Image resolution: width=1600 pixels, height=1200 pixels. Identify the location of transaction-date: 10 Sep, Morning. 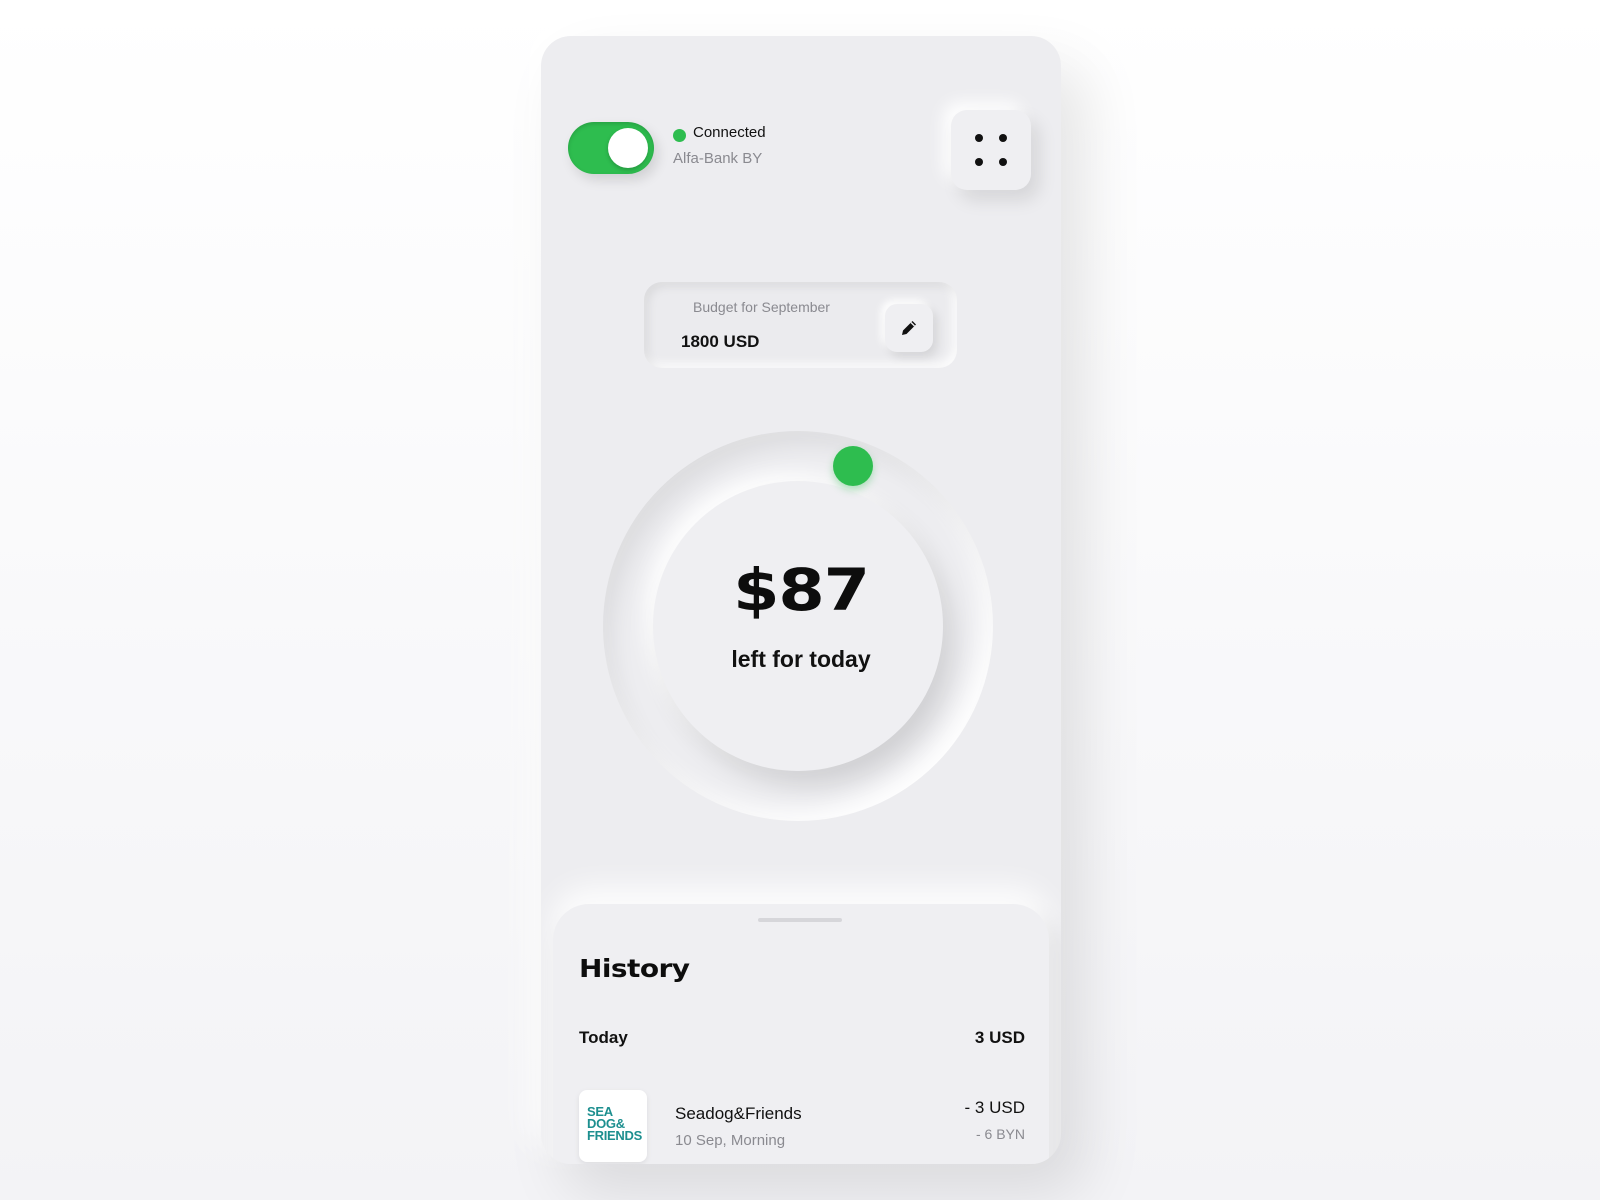
(730, 1140).